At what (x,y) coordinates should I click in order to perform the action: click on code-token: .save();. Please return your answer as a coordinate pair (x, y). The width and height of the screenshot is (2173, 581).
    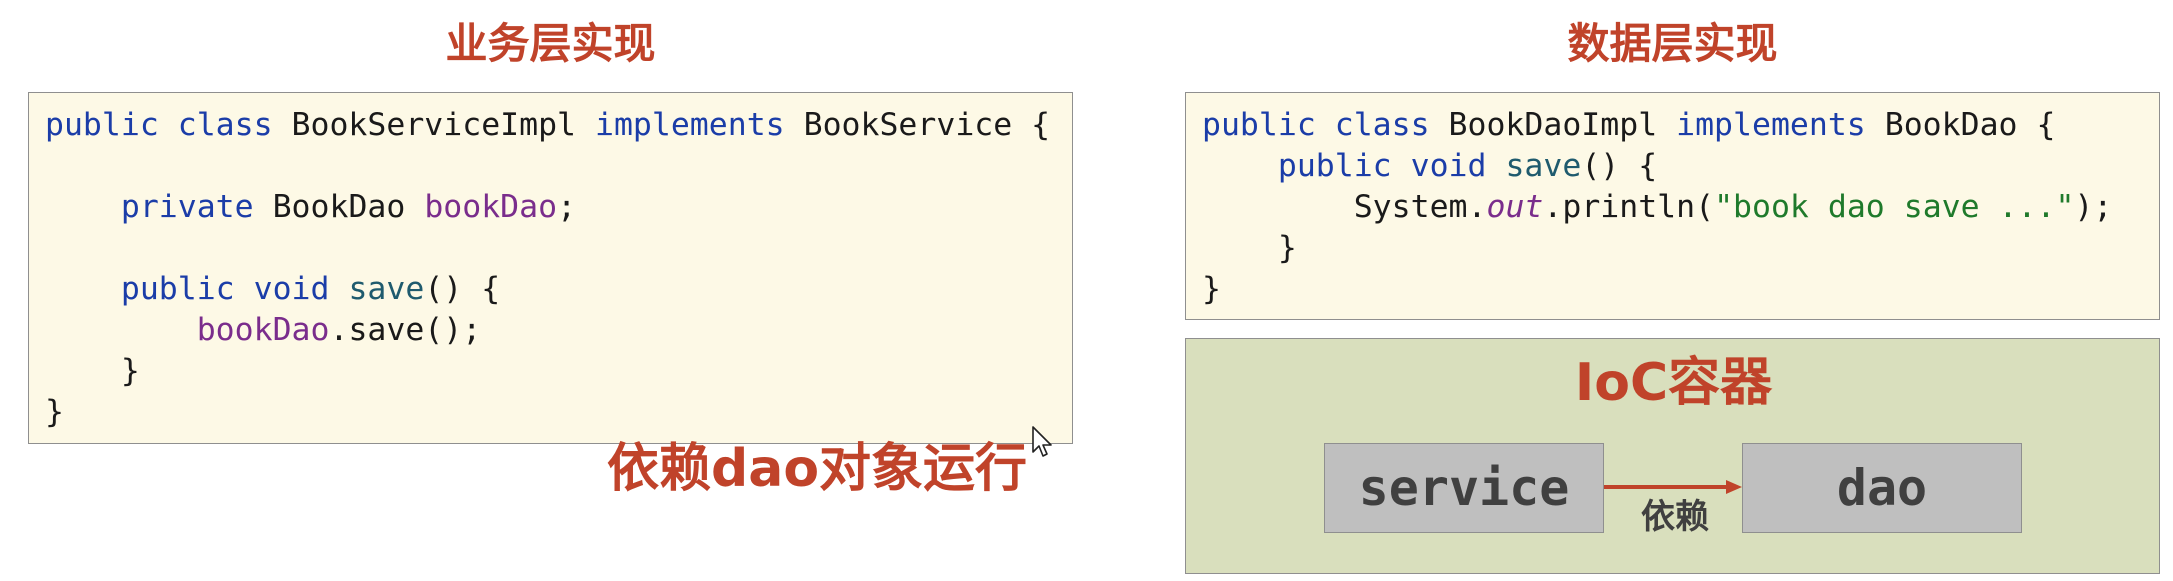
    Looking at the image, I should click on (405, 330).